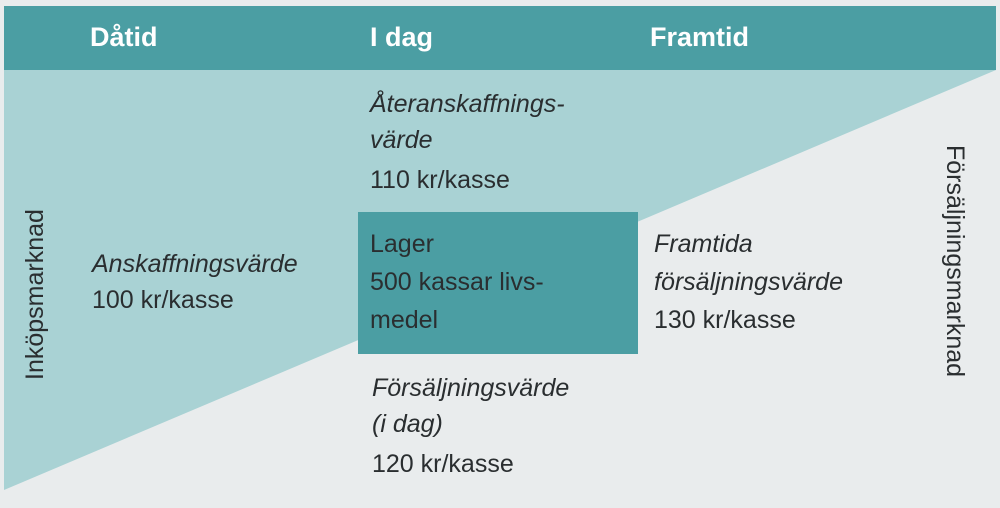  What do you see at coordinates (457, 282) in the screenshot?
I see `inventory-quantity-line1: 500 kassar livs-` at bounding box center [457, 282].